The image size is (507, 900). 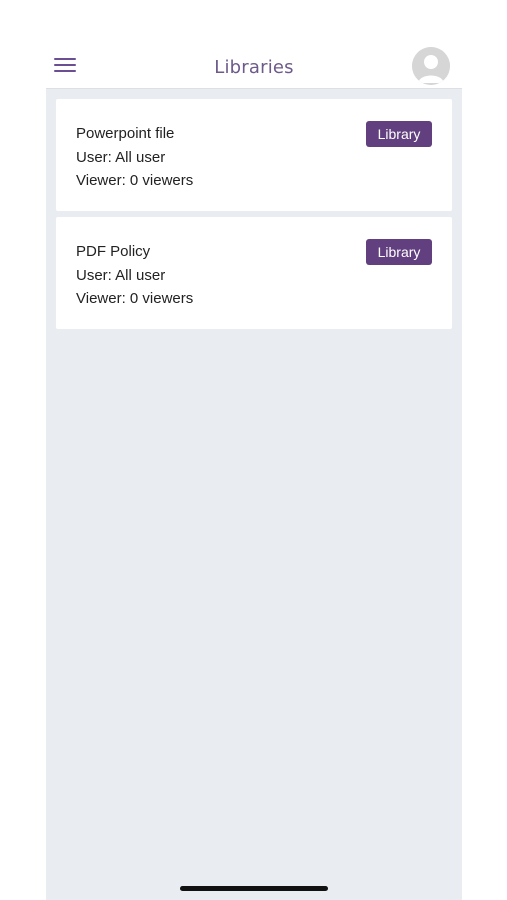 I want to click on library-title: PDF Policy, so click(x=113, y=251).